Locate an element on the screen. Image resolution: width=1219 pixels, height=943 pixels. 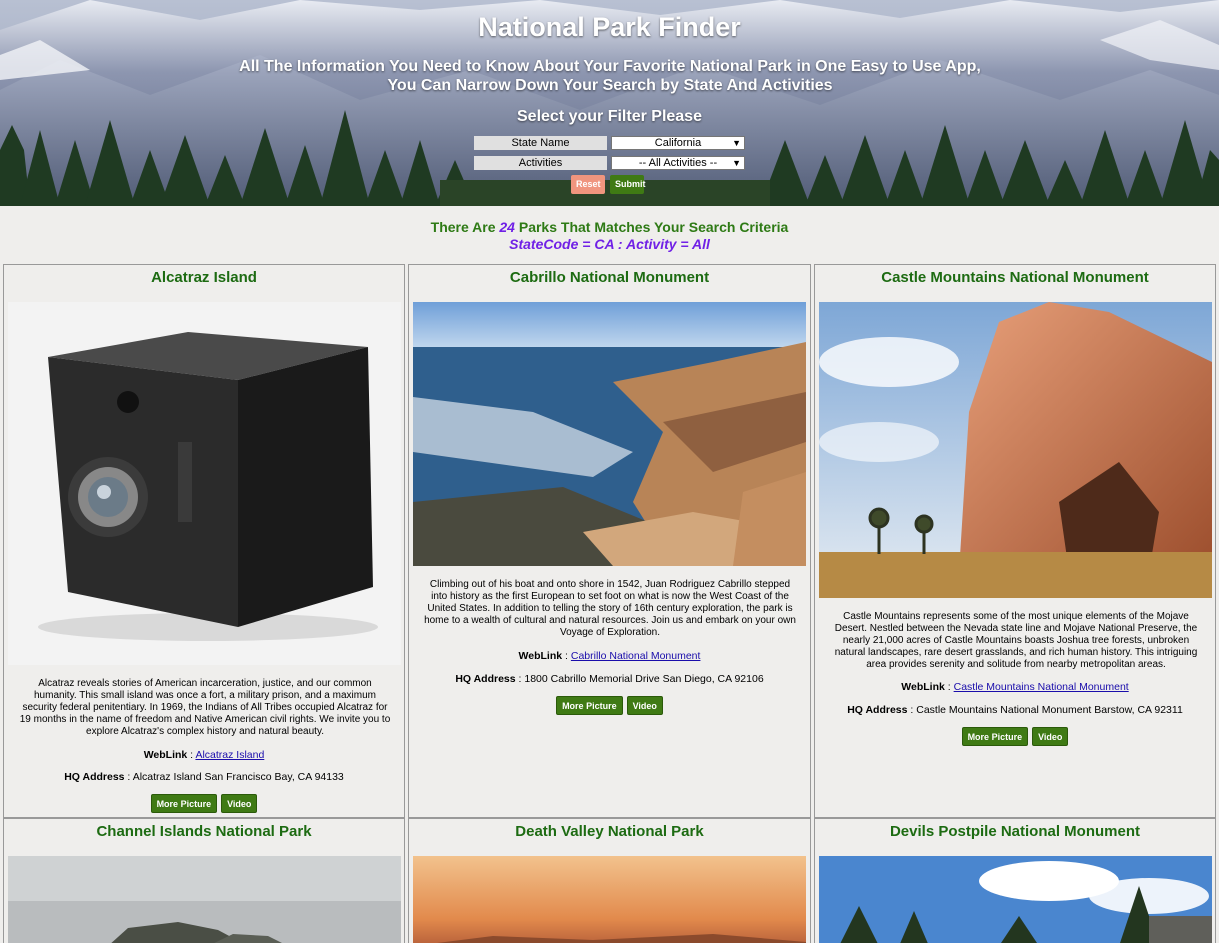
park-card: Devils Postpile National Monument is located at coordinates (1015, 880).